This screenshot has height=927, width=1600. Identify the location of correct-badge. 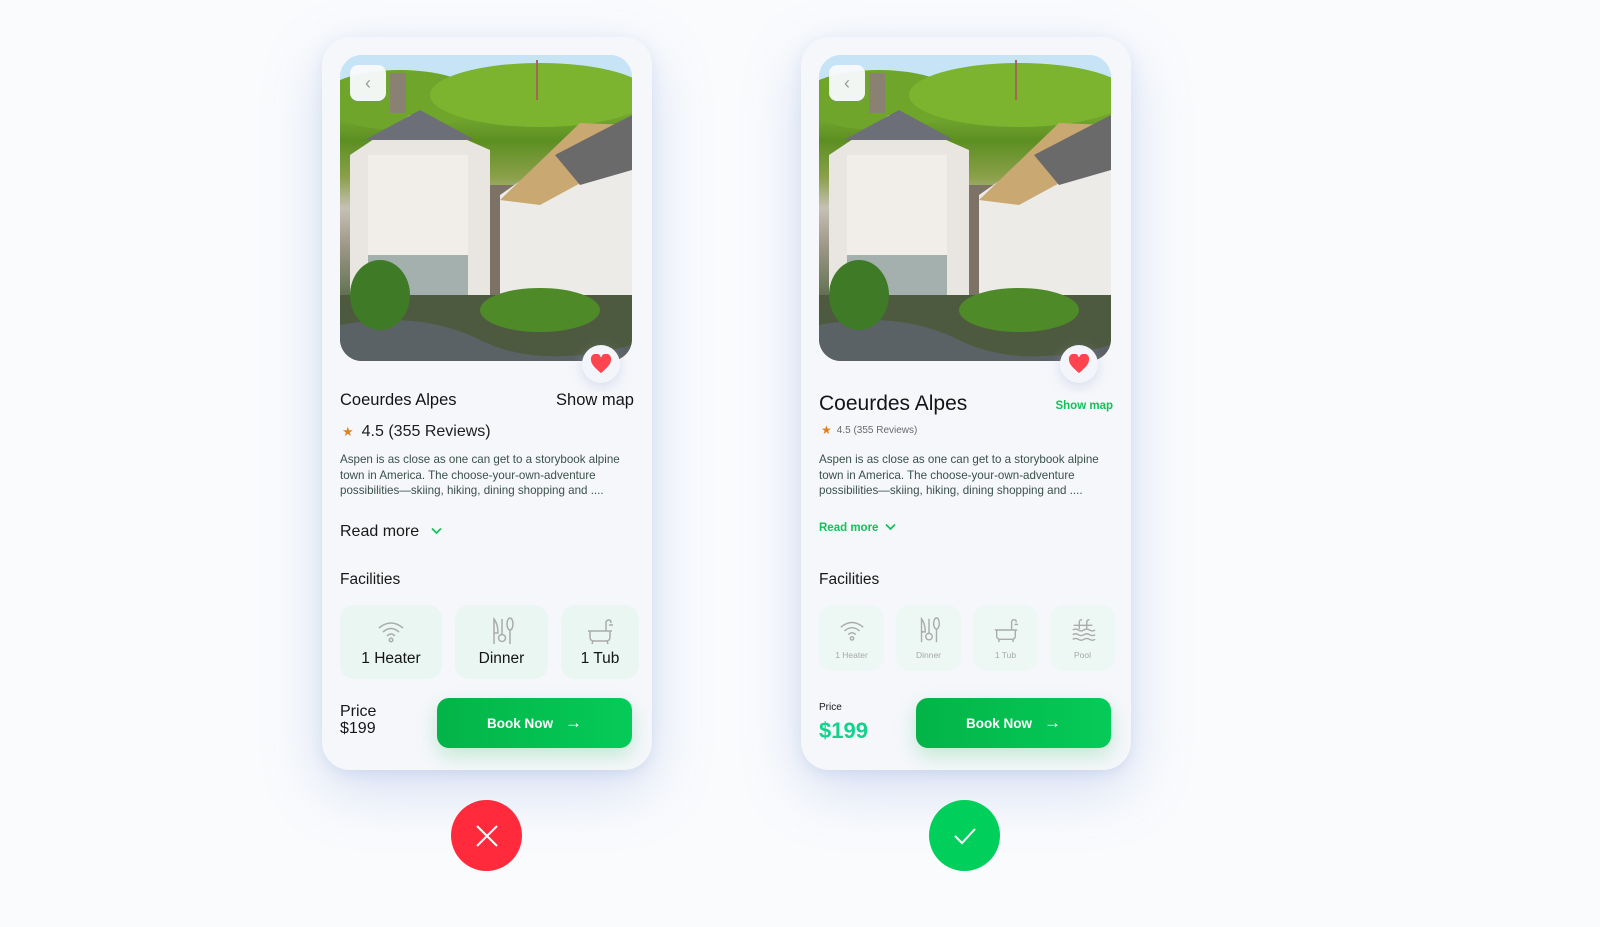
(964, 835).